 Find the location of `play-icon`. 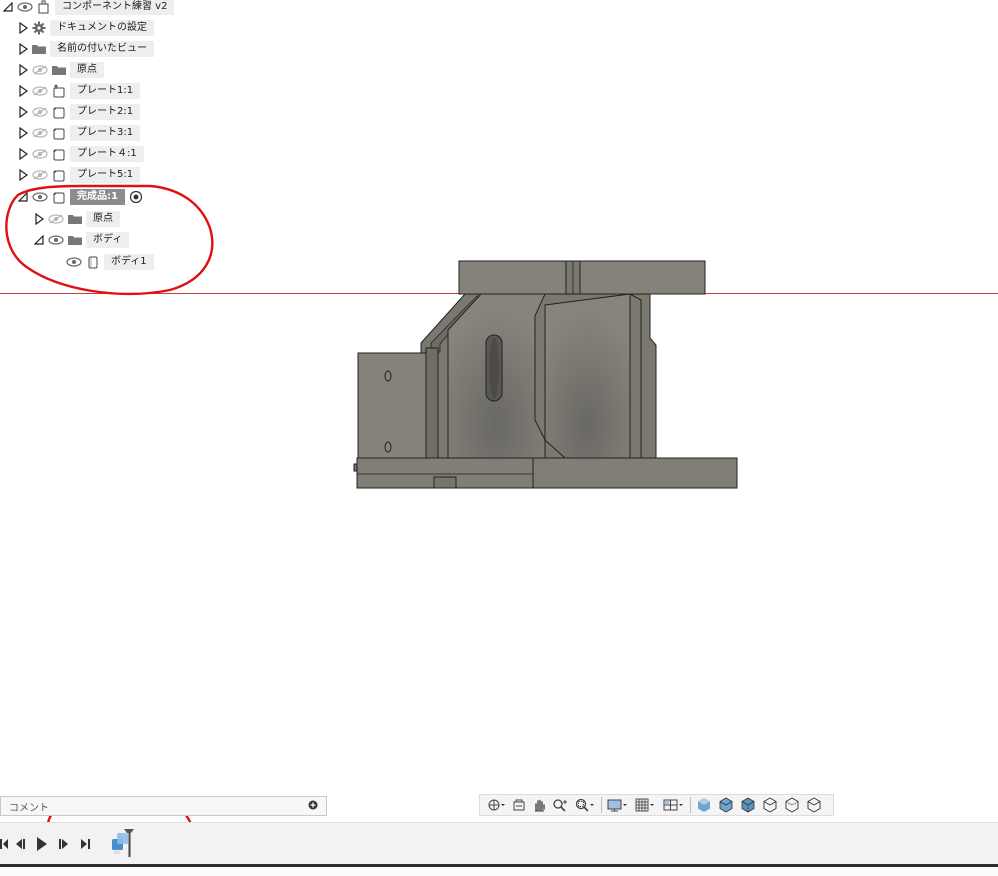

play-icon is located at coordinates (42, 844).